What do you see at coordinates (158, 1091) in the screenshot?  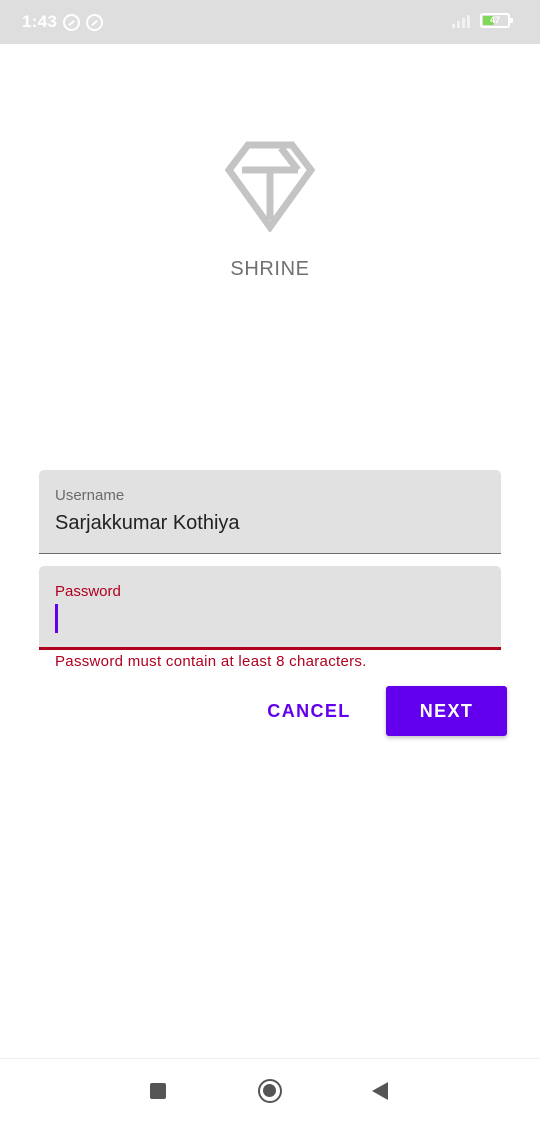 I see `recents-icon` at bounding box center [158, 1091].